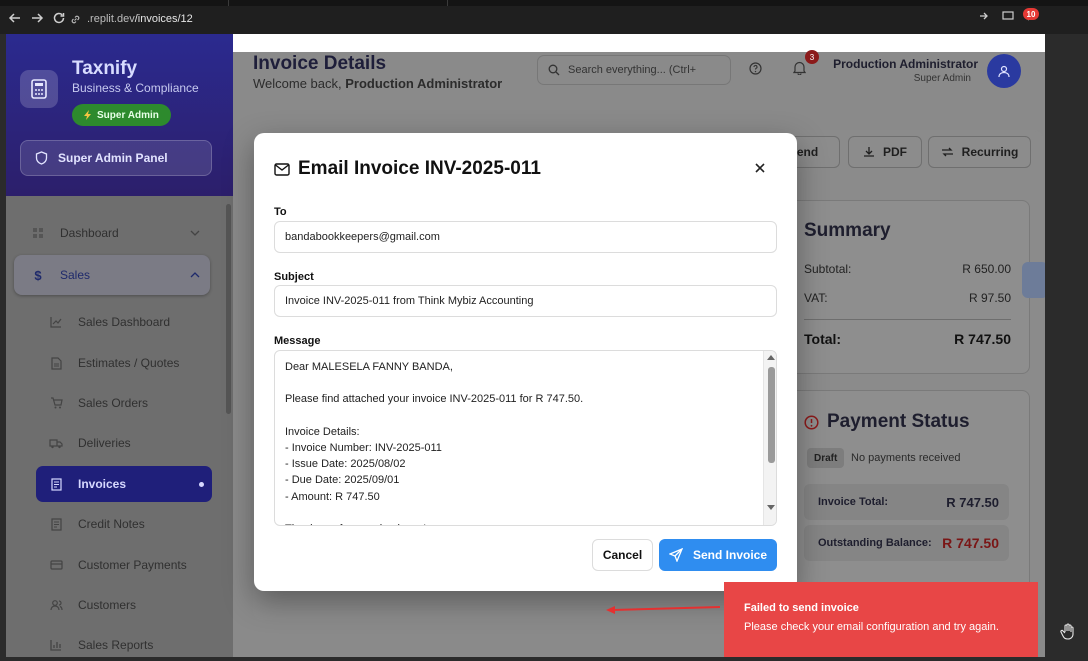 The width and height of the screenshot is (1088, 661). I want to click on receipt-icon, so click(56, 484).